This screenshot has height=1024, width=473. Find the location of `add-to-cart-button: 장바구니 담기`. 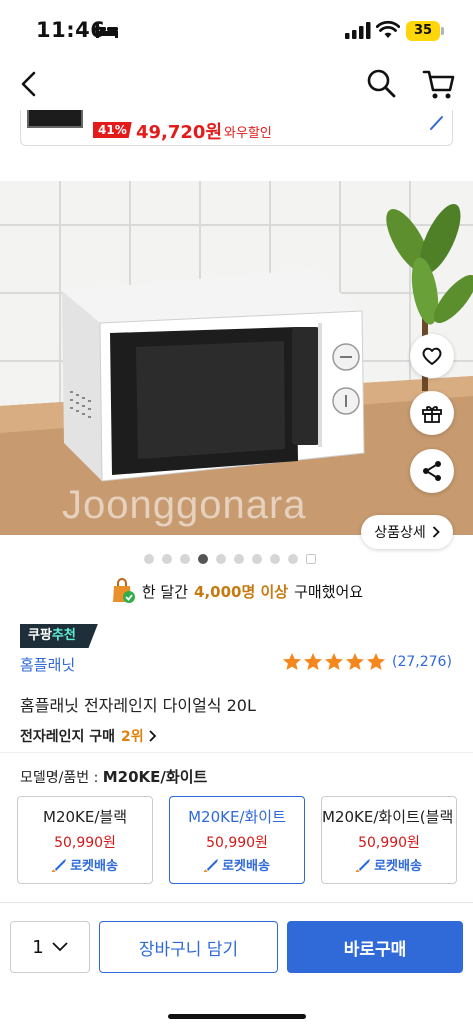

add-to-cart-button: 장바구니 담기 is located at coordinates (188, 947).